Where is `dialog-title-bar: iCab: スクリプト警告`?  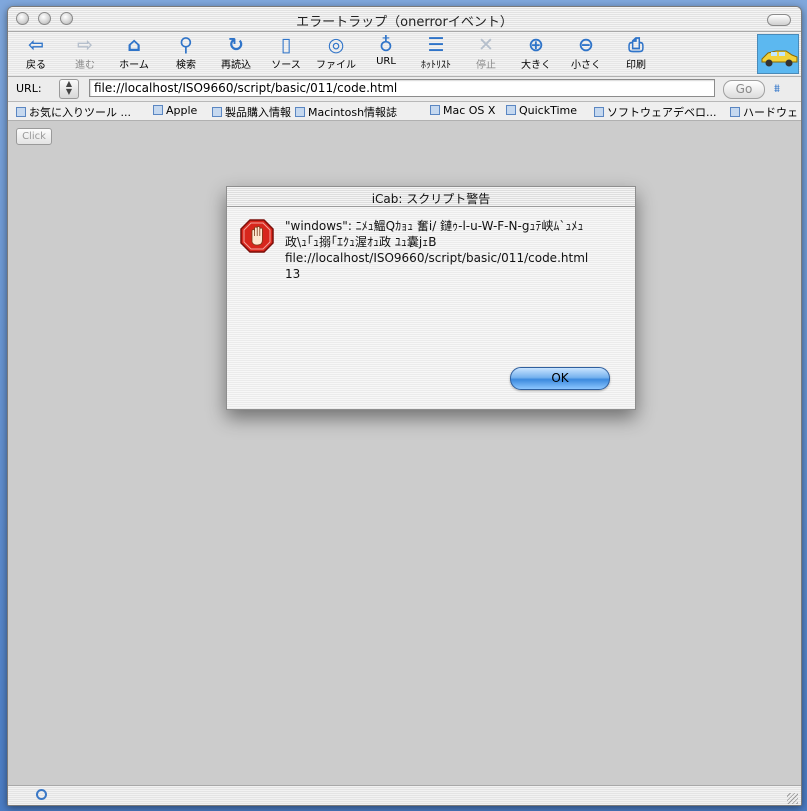
dialog-title-bar: iCab: スクリプト警告 is located at coordinates (431, 197).